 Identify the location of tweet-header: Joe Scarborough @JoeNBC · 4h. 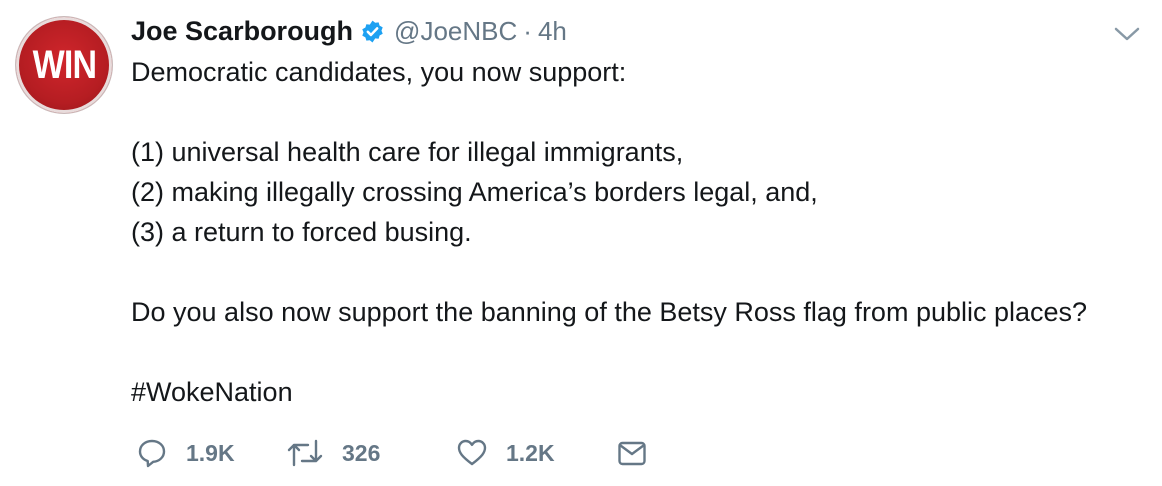
(349, 31).